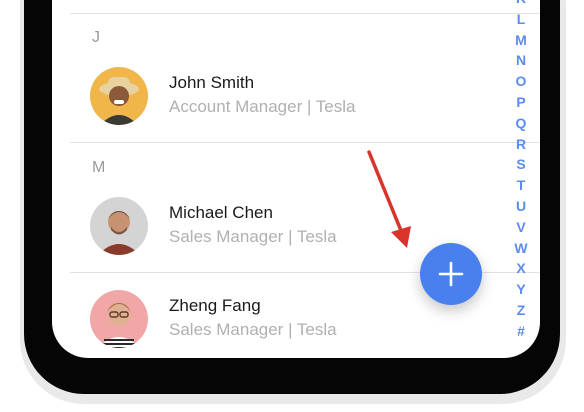 The image size is (584, 412). What do you see at coordinates (521, 144) in the screenshot?
I see `index-letter: R` at bounding box center [521, 144].